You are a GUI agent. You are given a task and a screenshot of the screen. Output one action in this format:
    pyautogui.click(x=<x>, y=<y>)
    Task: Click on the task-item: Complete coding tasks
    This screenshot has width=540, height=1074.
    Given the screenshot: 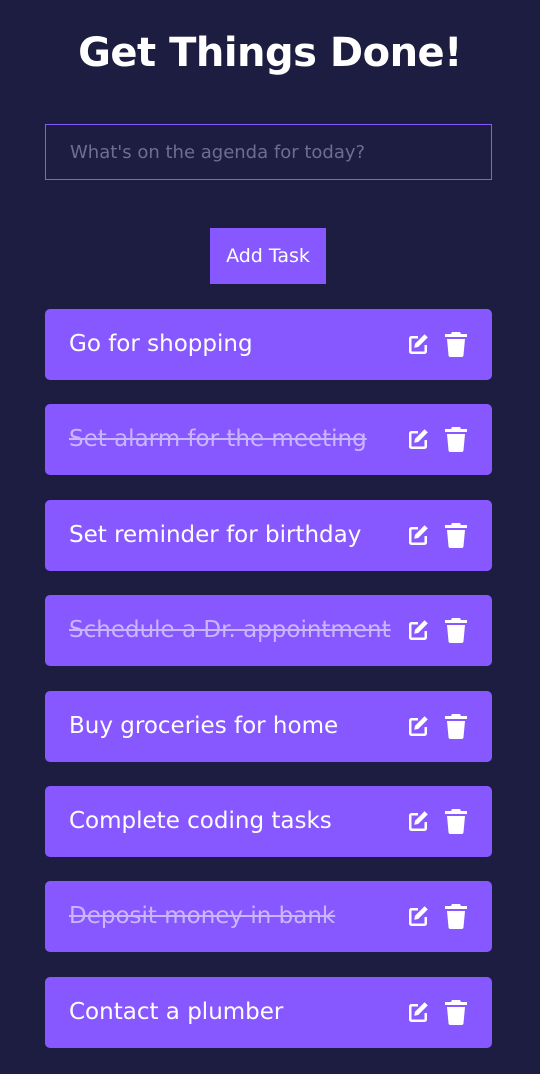 What is the action you would take?
    pyautogui.click(x=268, y=821)
    